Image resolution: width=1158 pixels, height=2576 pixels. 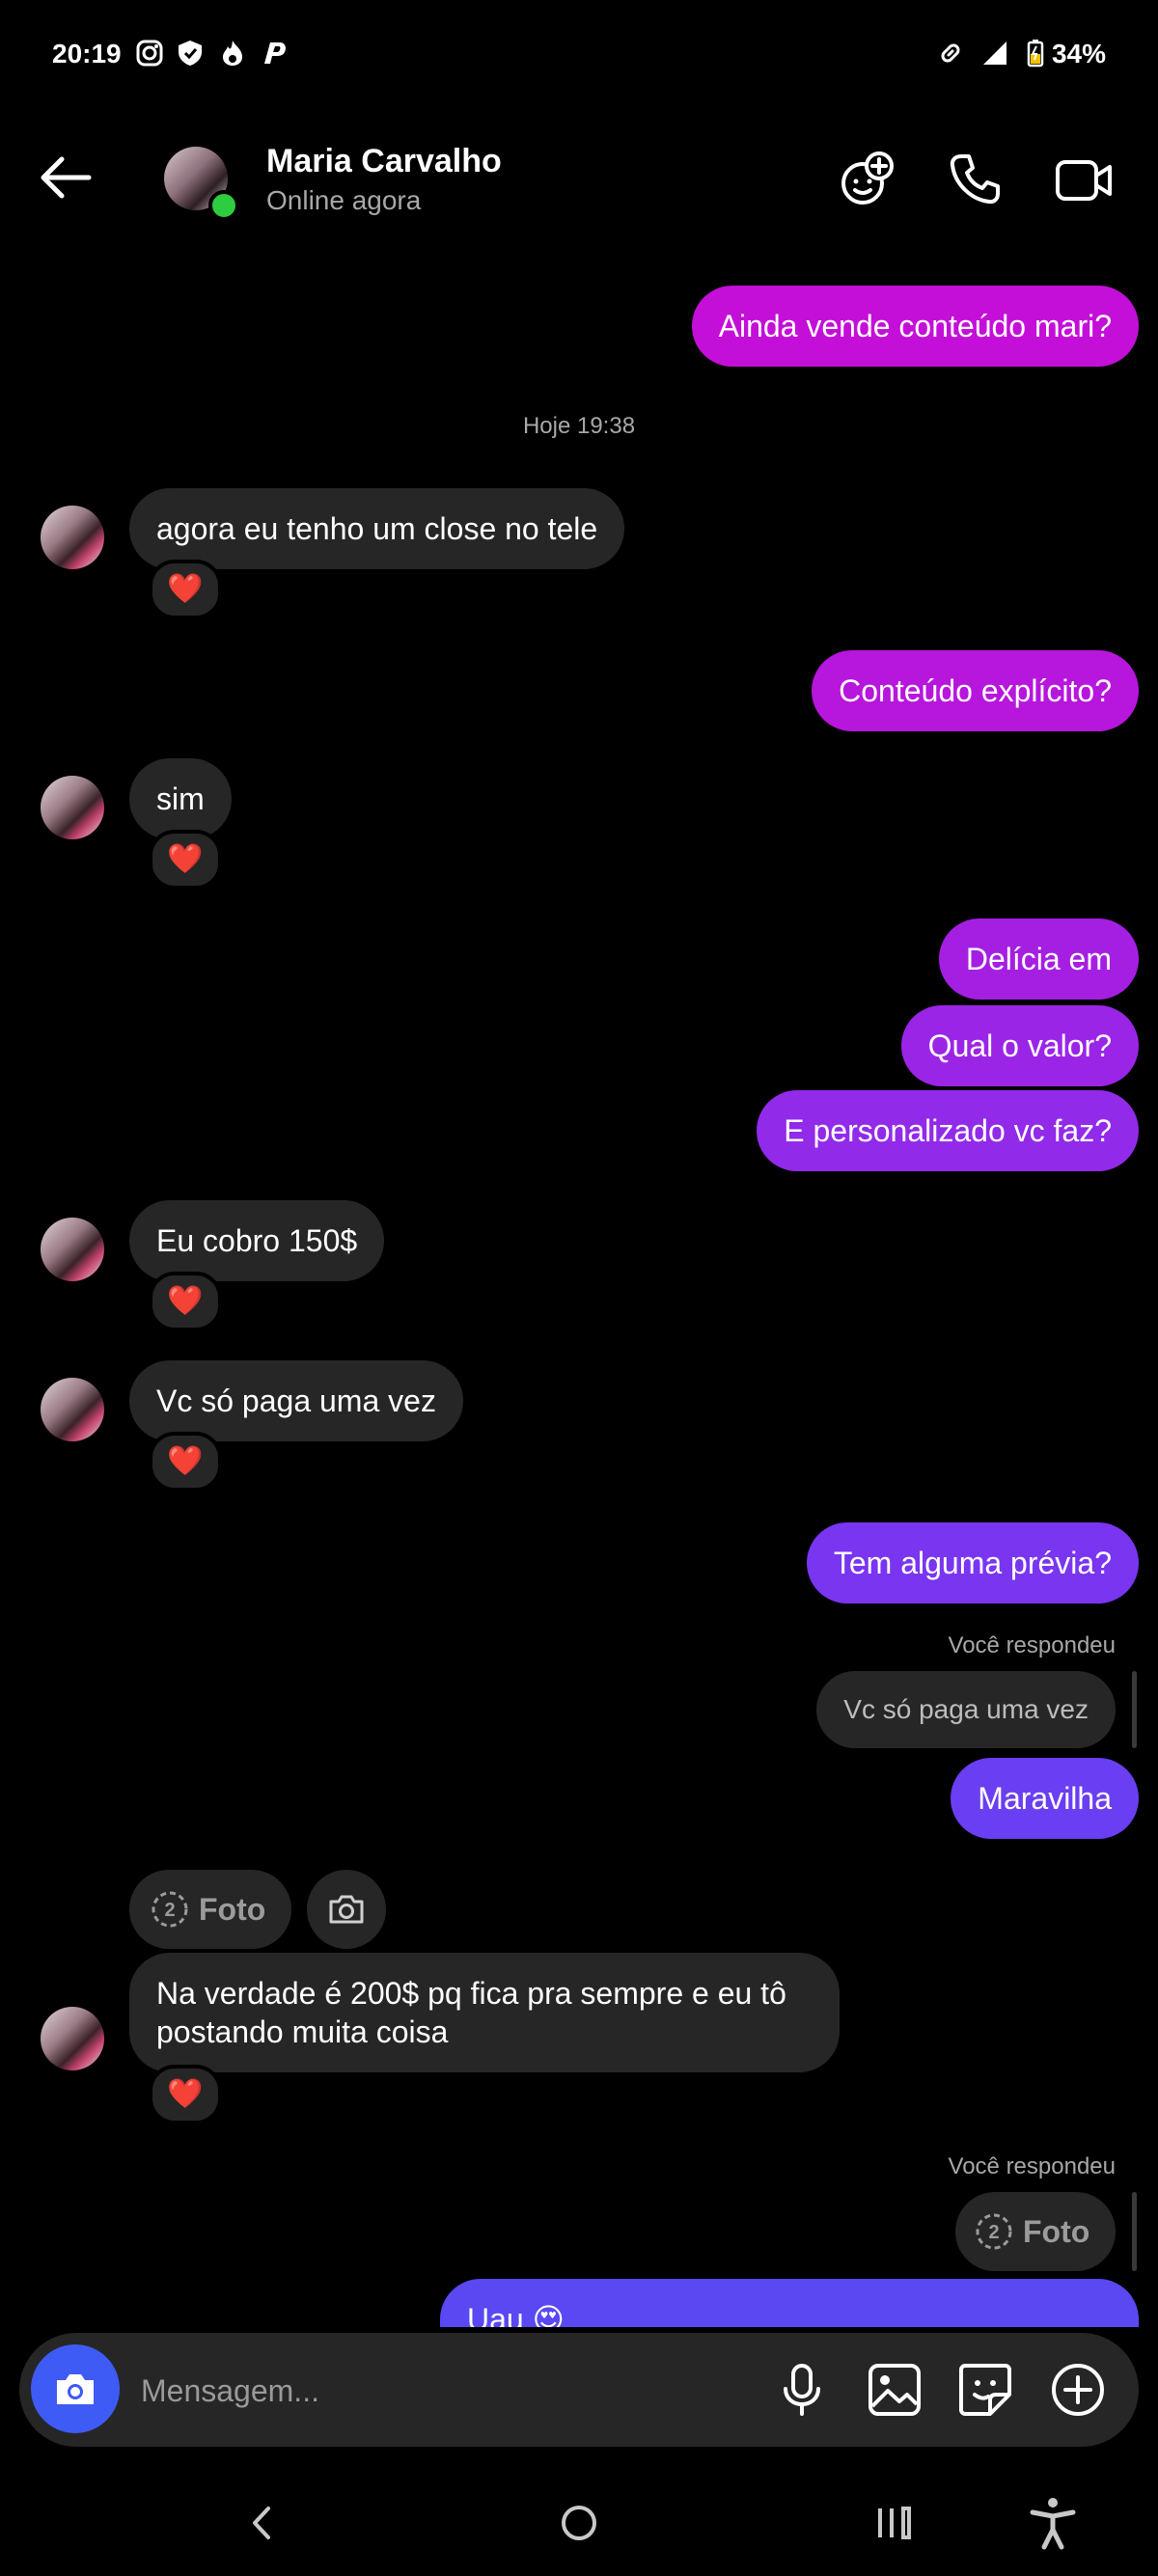 What do you see at coordinates (1053, 2523) in the screenshot?
I see `accessibility-icon` at bounding box center [1053, 2523].